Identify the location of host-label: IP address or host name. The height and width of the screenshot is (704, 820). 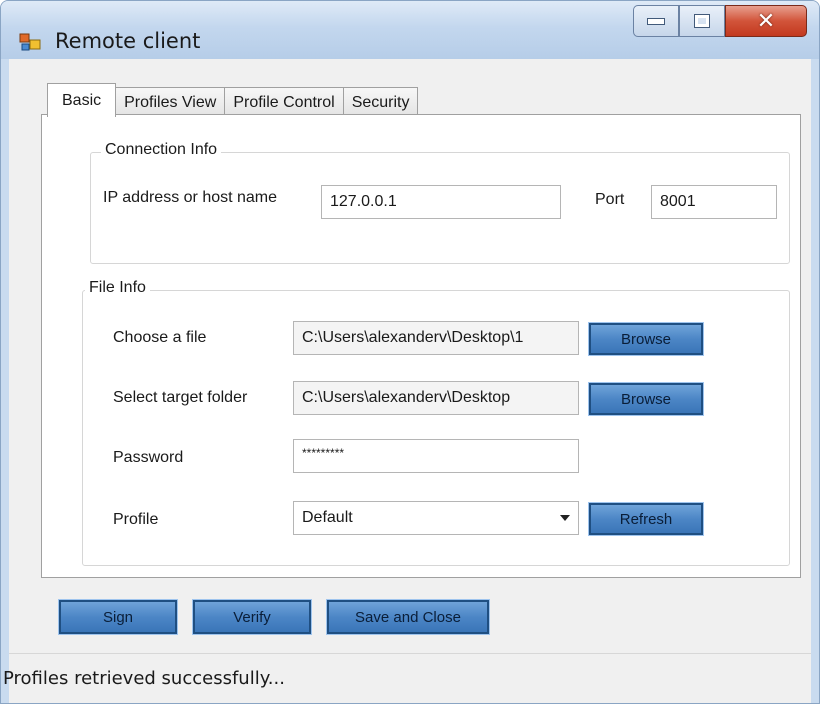
(190, 197).